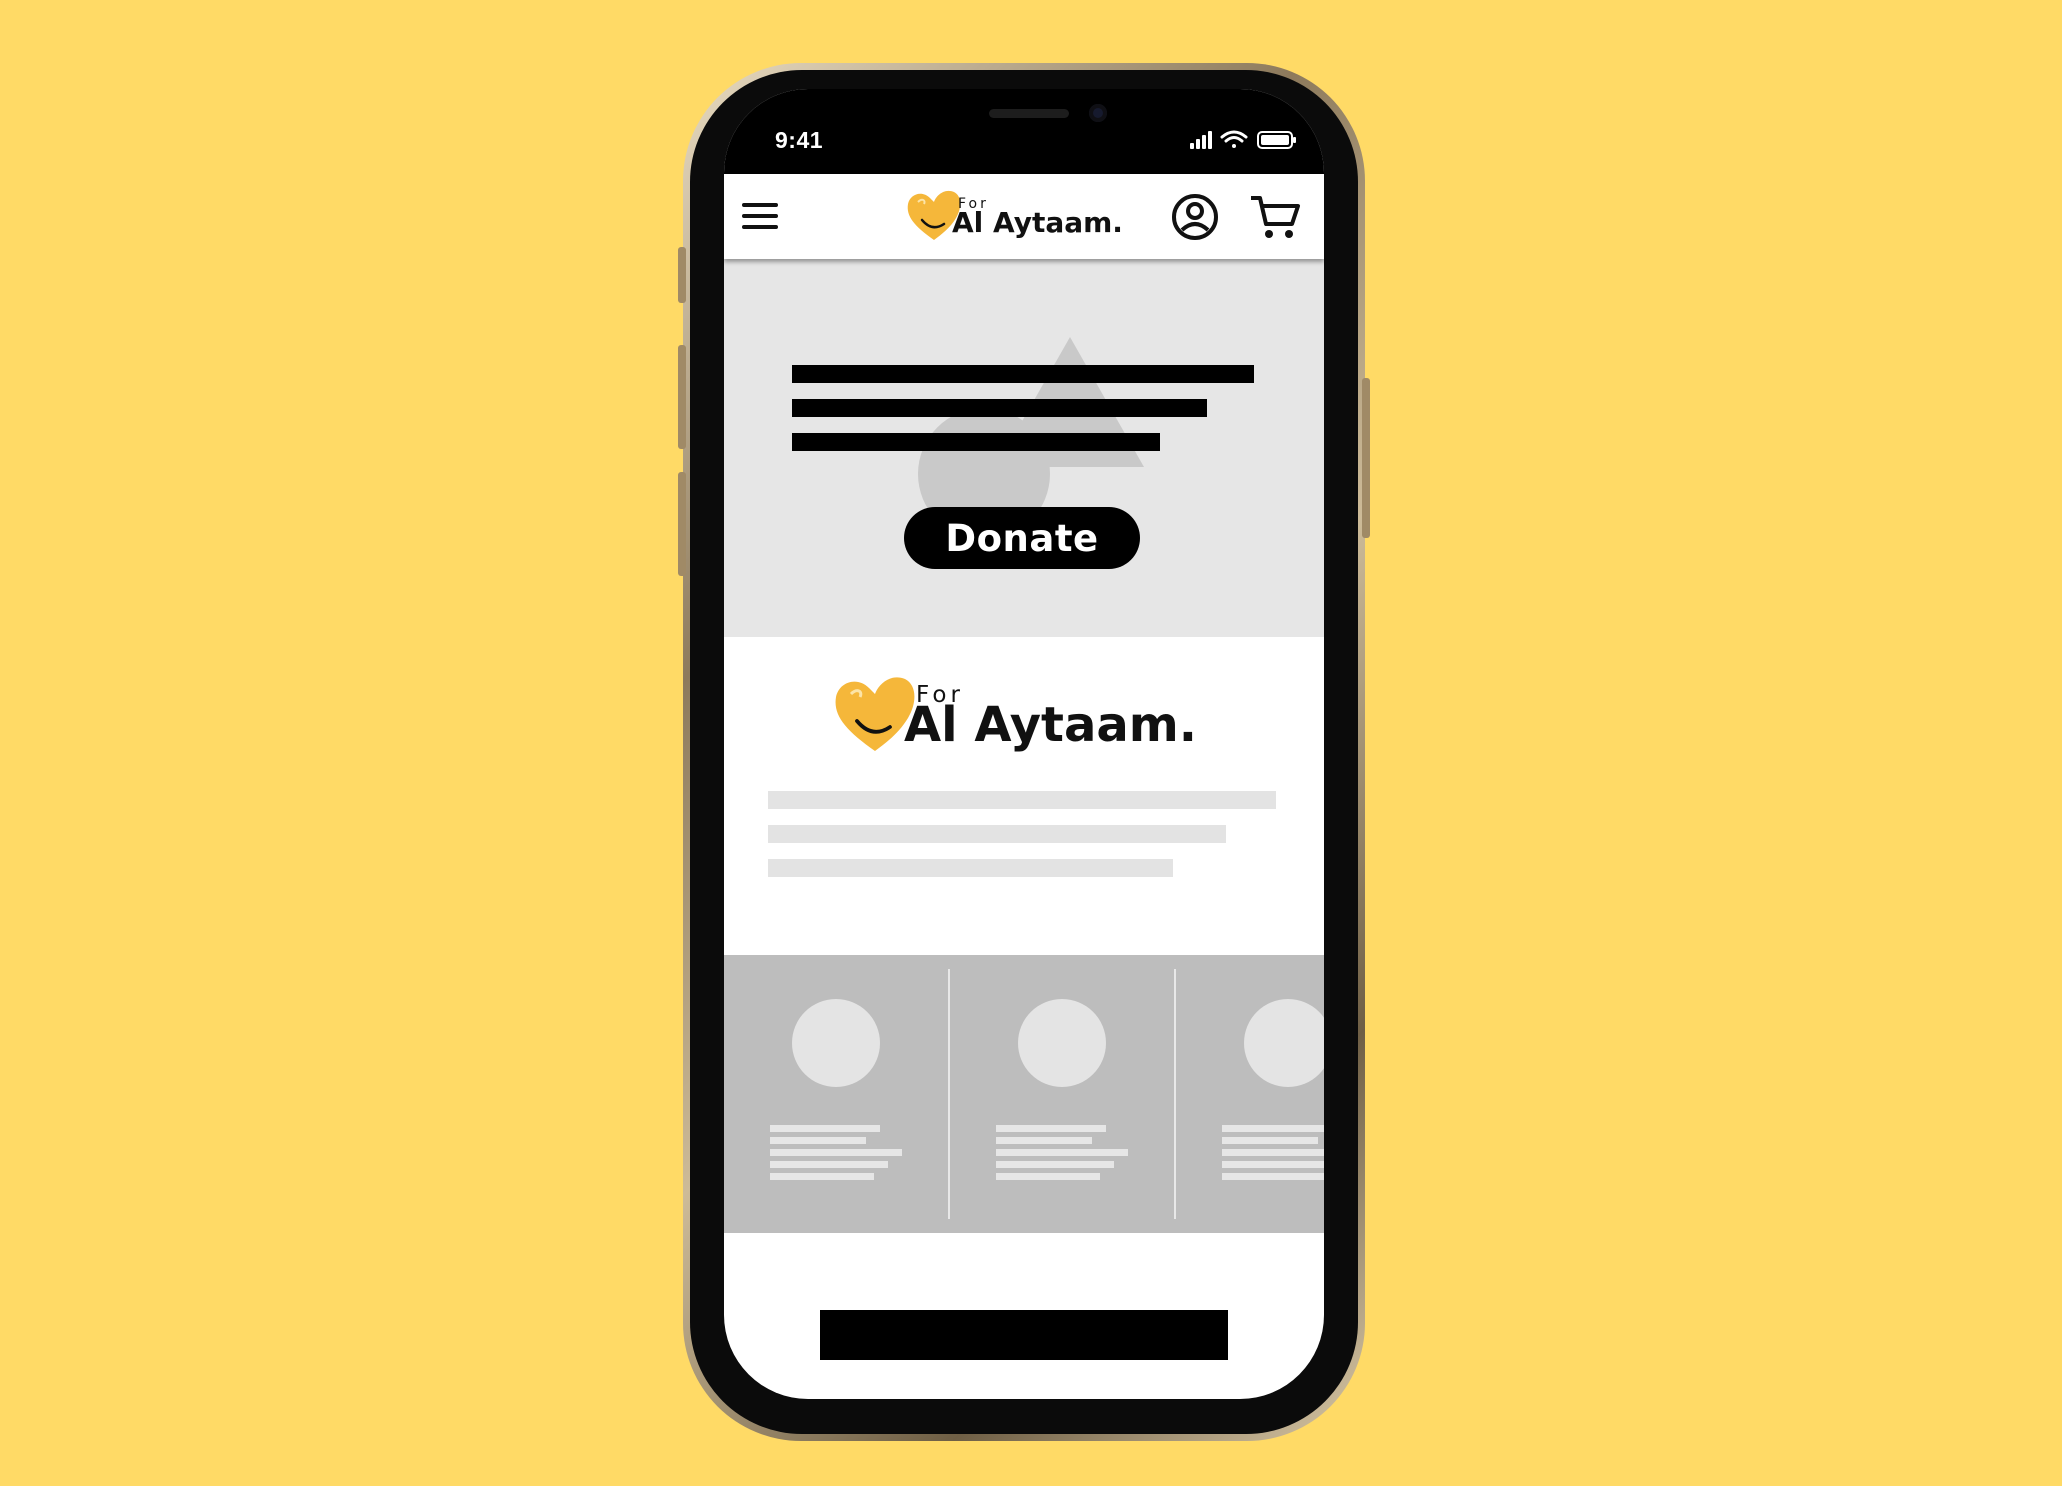 The width and height of the screenshot is (2062, 1486). Describe the element at coordinates (682, 275) in the screenshot. I see `silent-switch` at that location.